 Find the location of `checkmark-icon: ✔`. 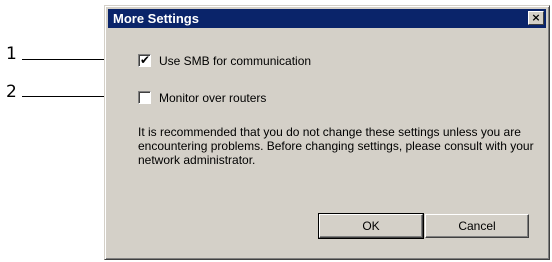

checkmark-icon: ✔ is located at coordinates (145, 60).